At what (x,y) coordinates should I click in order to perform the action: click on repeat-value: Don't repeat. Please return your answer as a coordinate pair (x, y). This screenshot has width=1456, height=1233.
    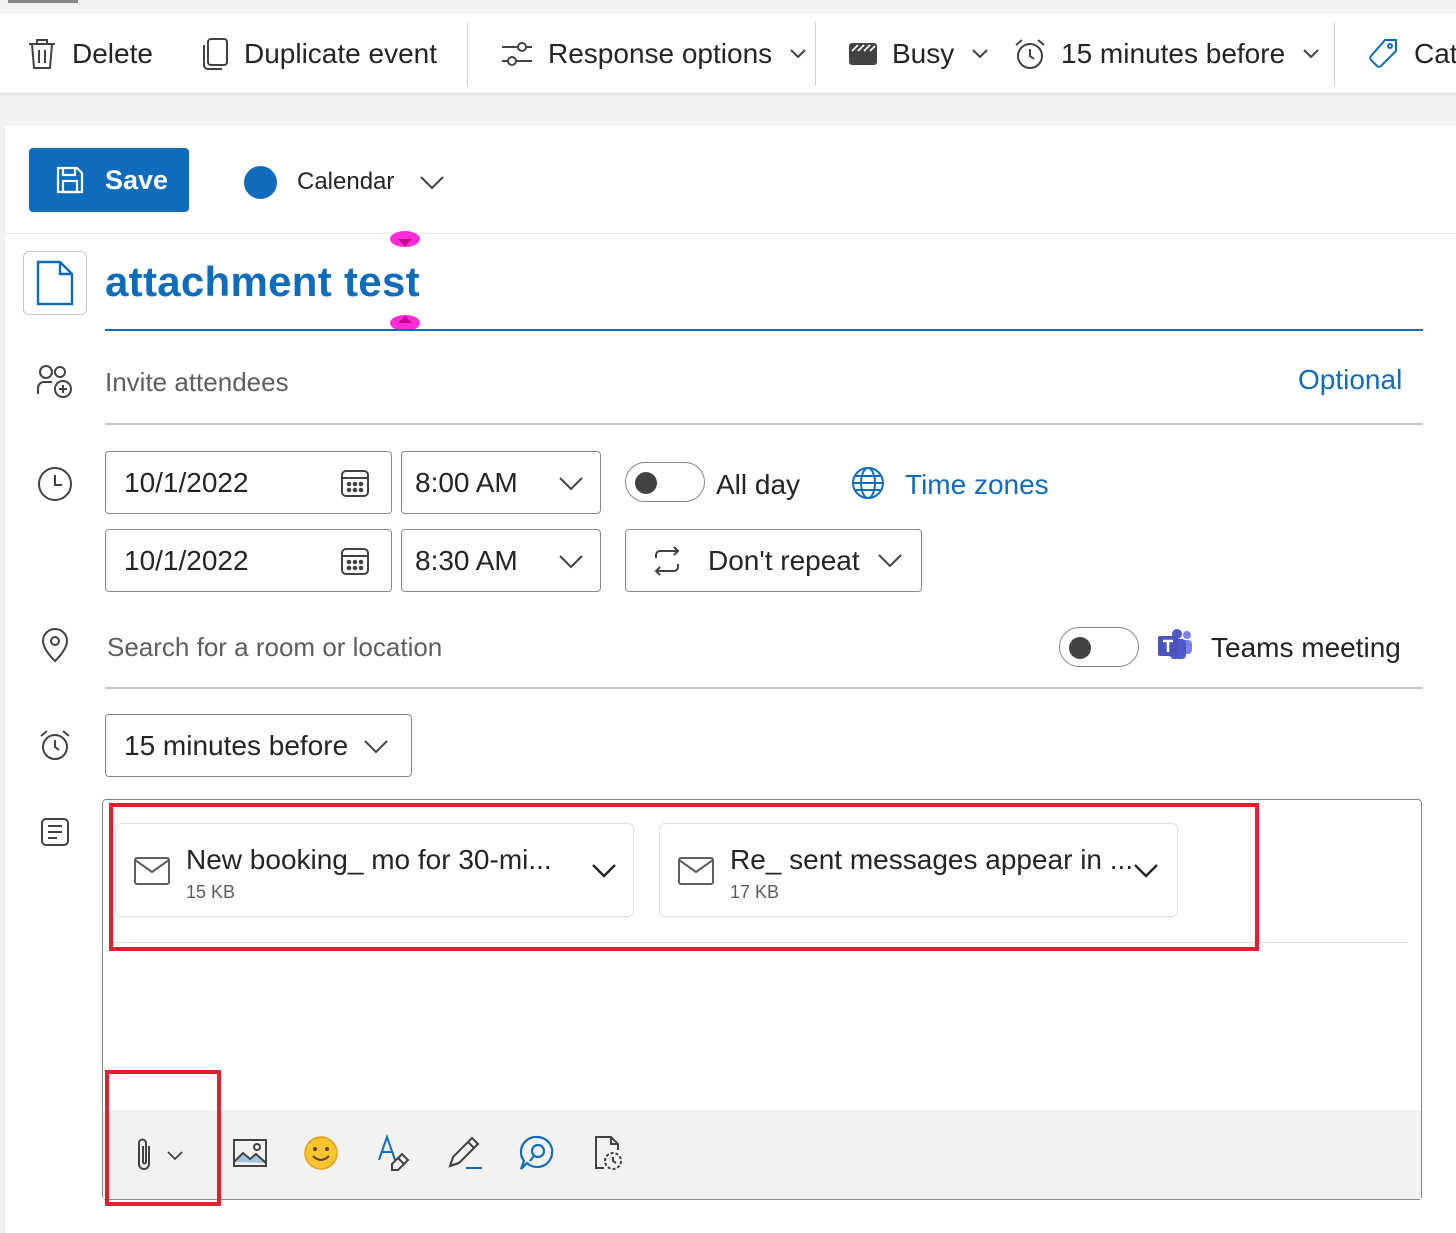
    Looking at the image, I should click on (784, 560).